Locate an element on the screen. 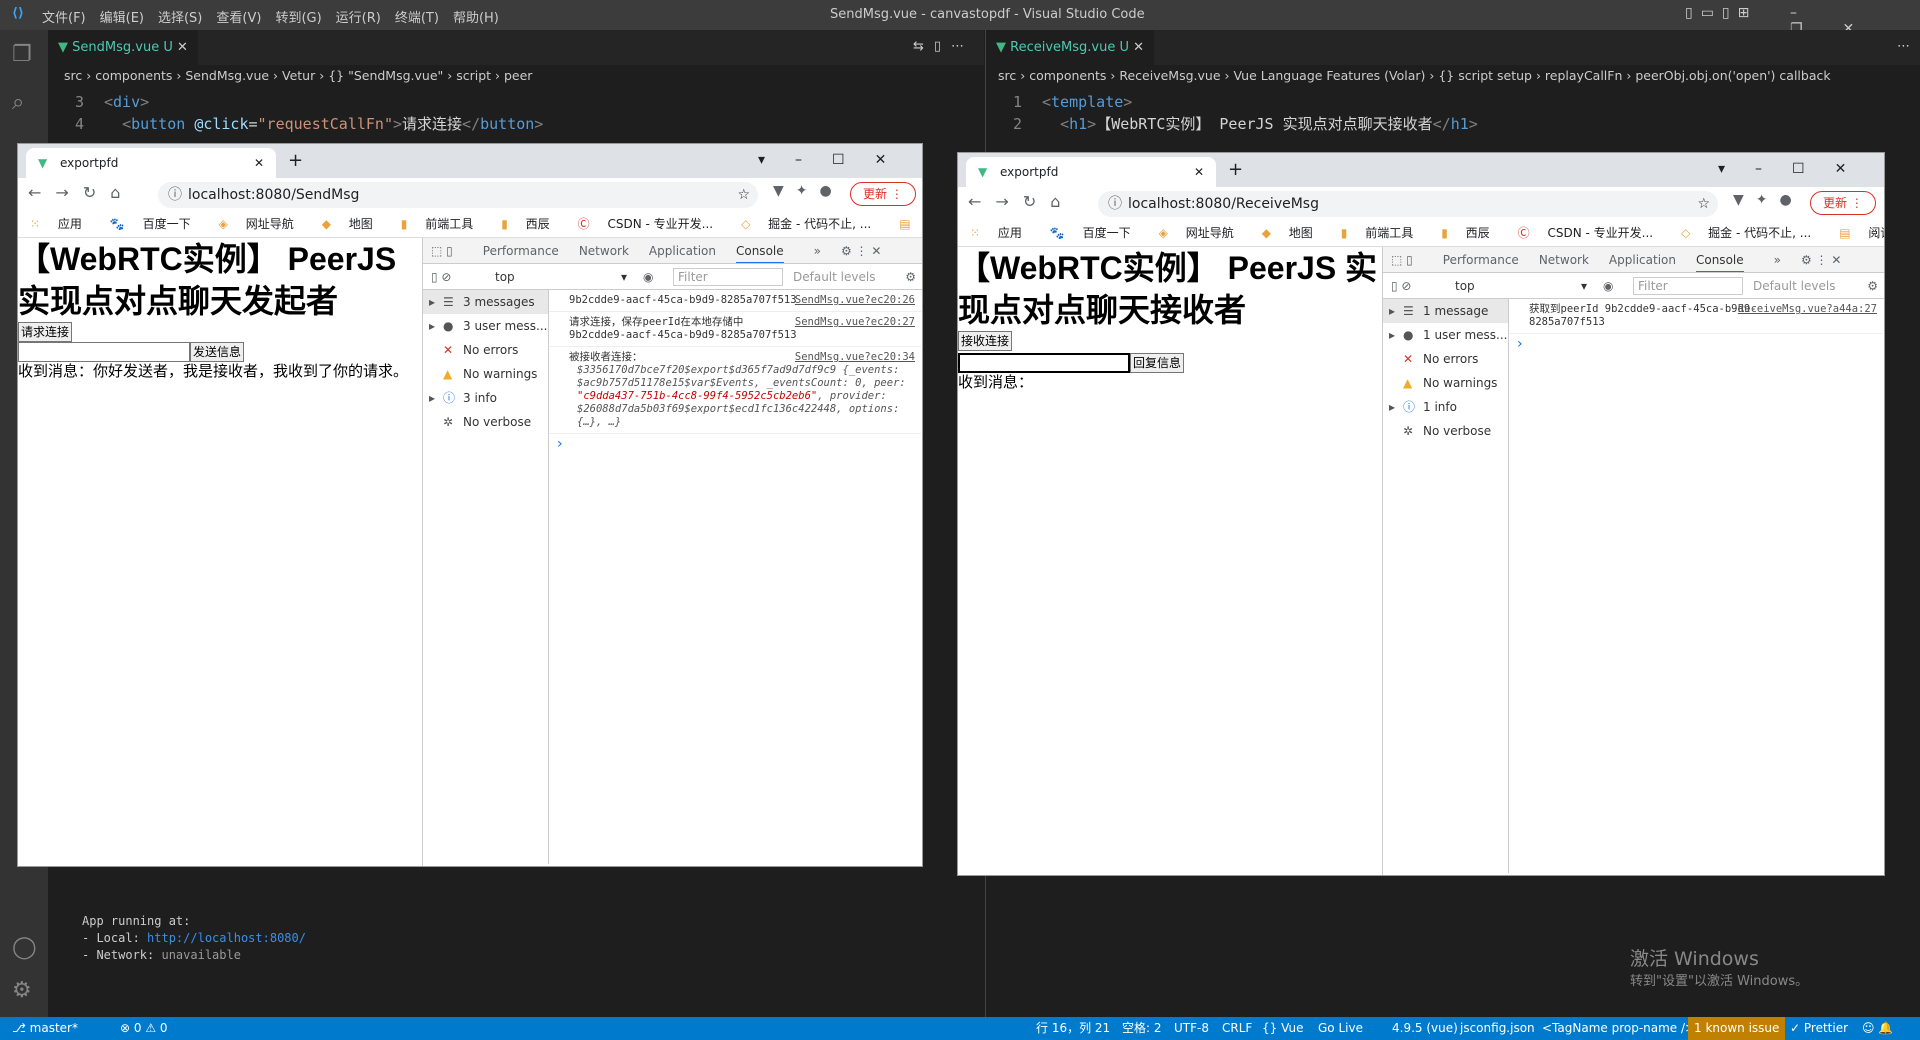  sidebar-item-4: ⓘ ▸ 1 info is located at coordinates (1445, 407).